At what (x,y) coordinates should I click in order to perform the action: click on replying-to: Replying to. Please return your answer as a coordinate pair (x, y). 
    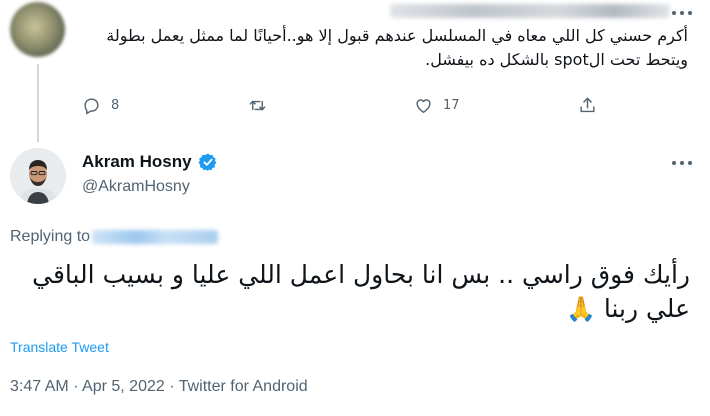
    Looking at the image, I should click on (114, 237).